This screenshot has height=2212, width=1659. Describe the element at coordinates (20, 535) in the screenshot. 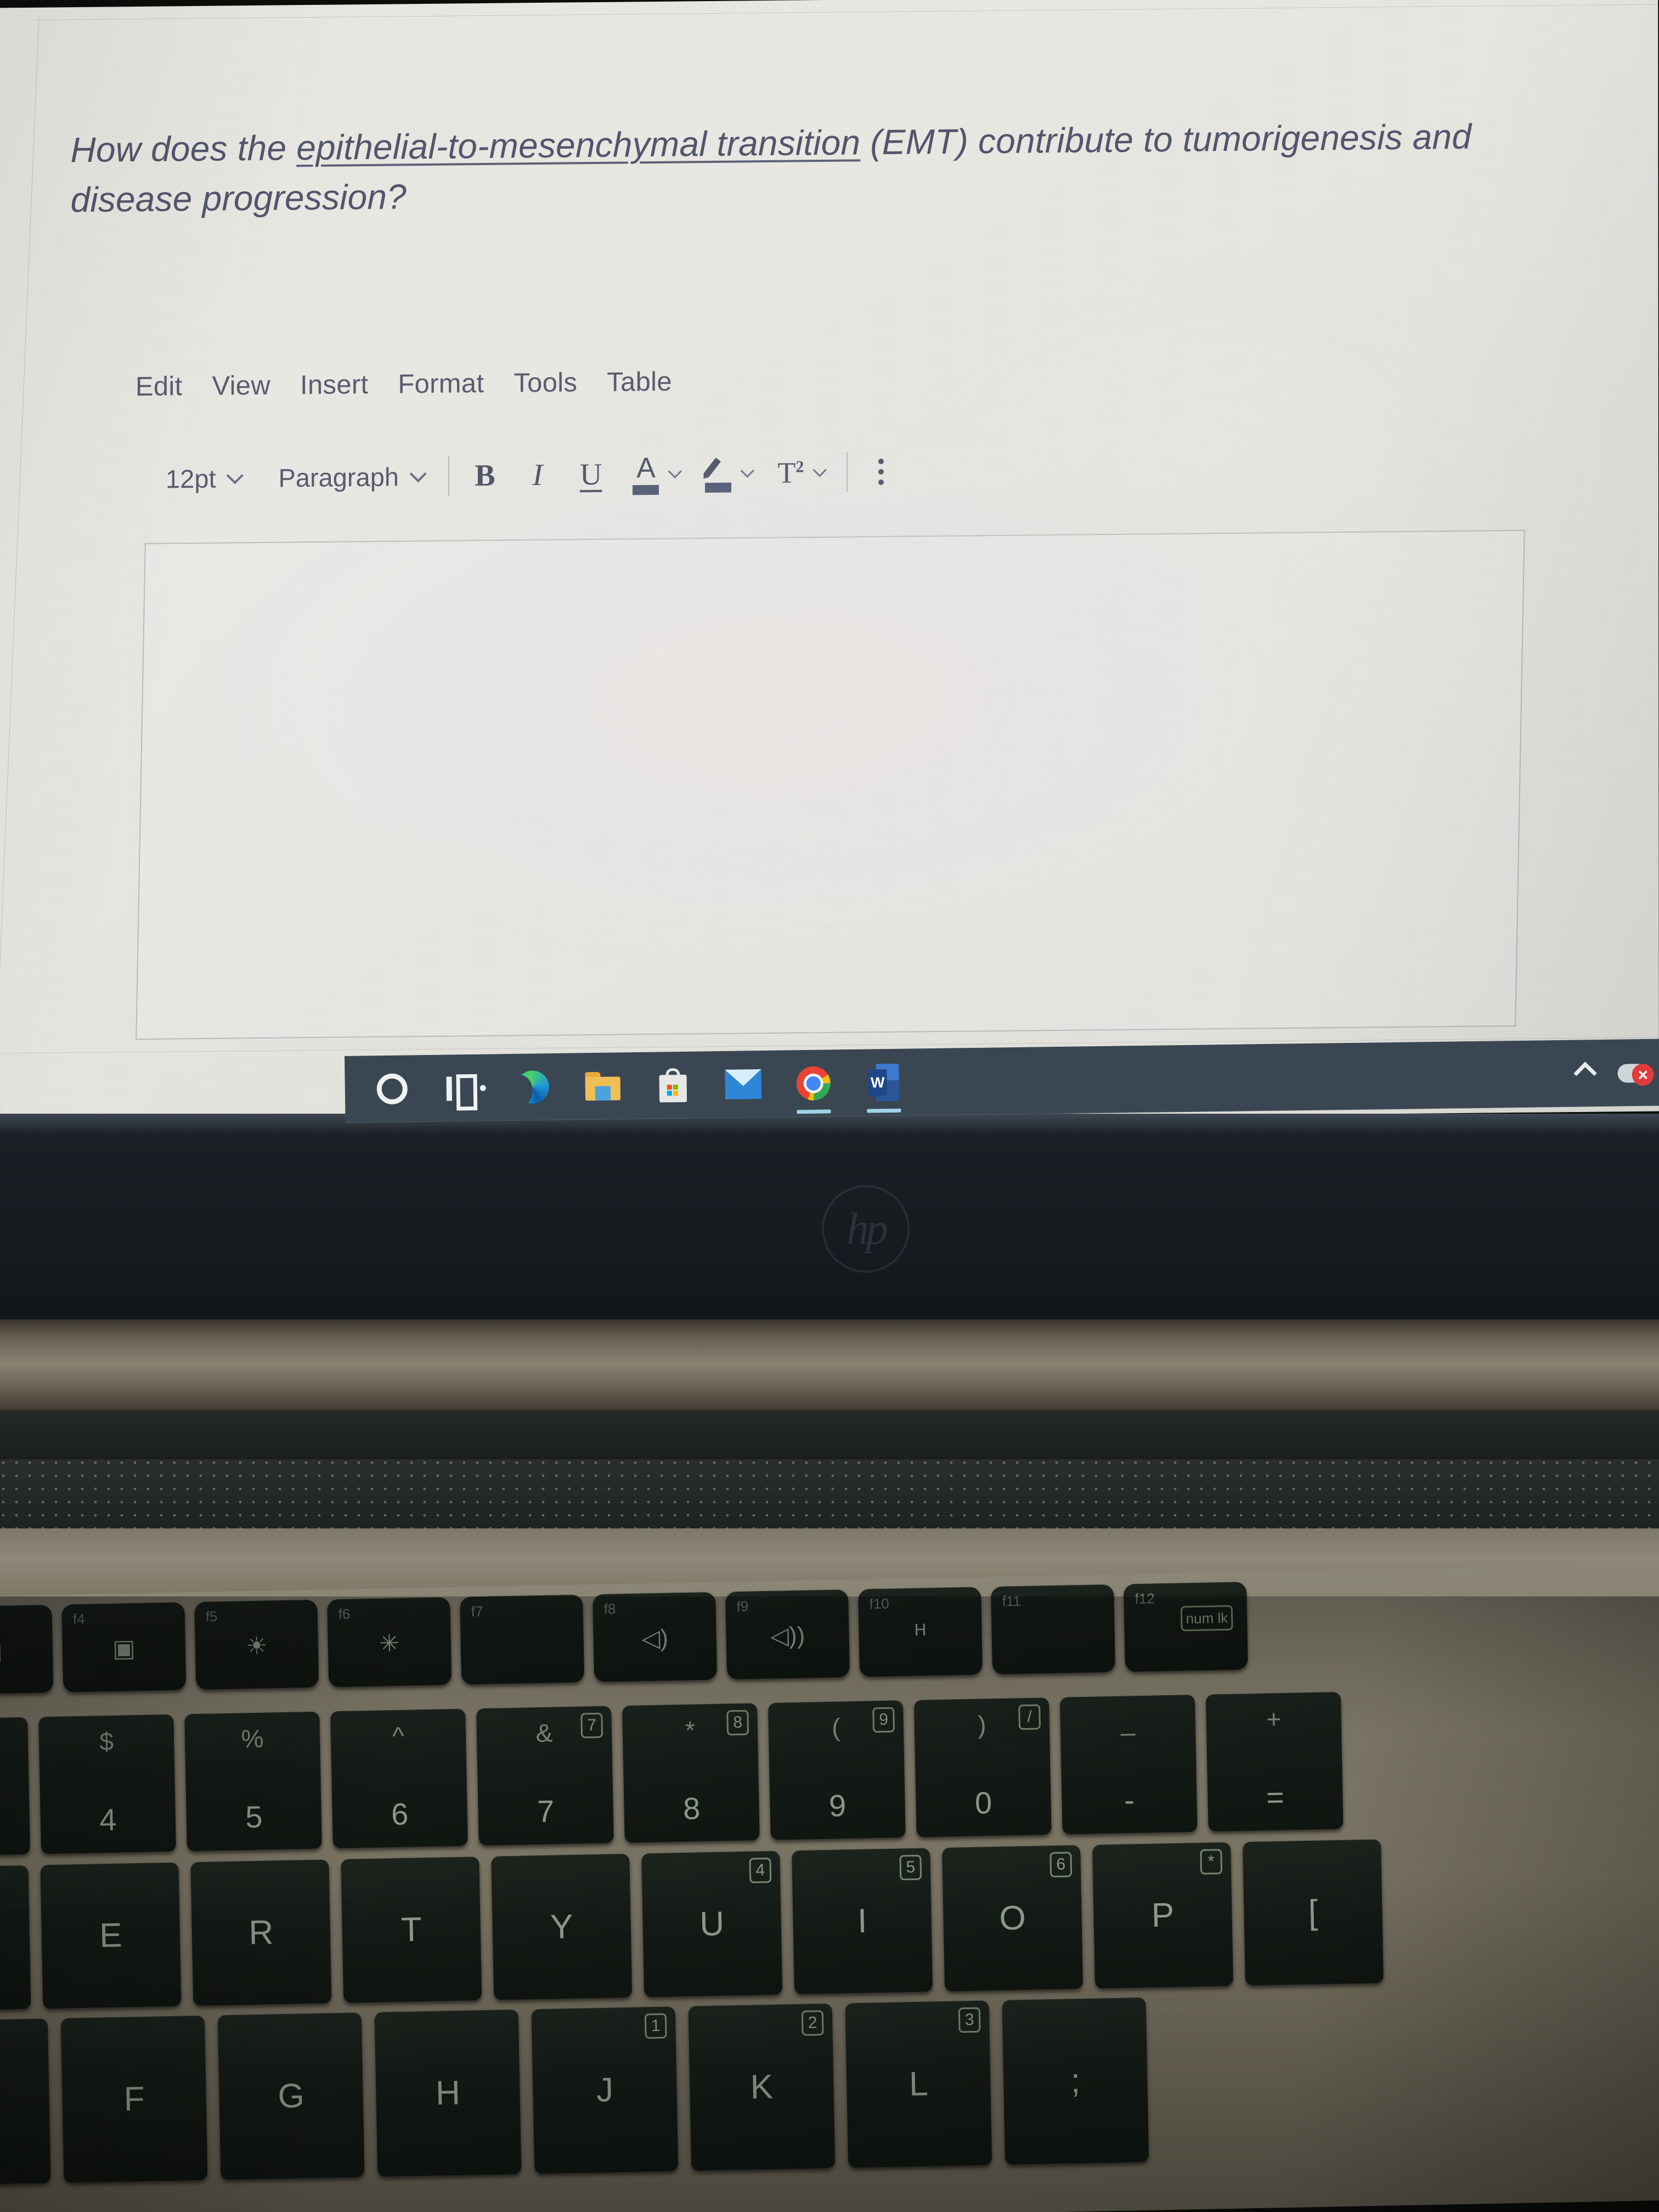

I see `content-panel-left-edge` at that location.